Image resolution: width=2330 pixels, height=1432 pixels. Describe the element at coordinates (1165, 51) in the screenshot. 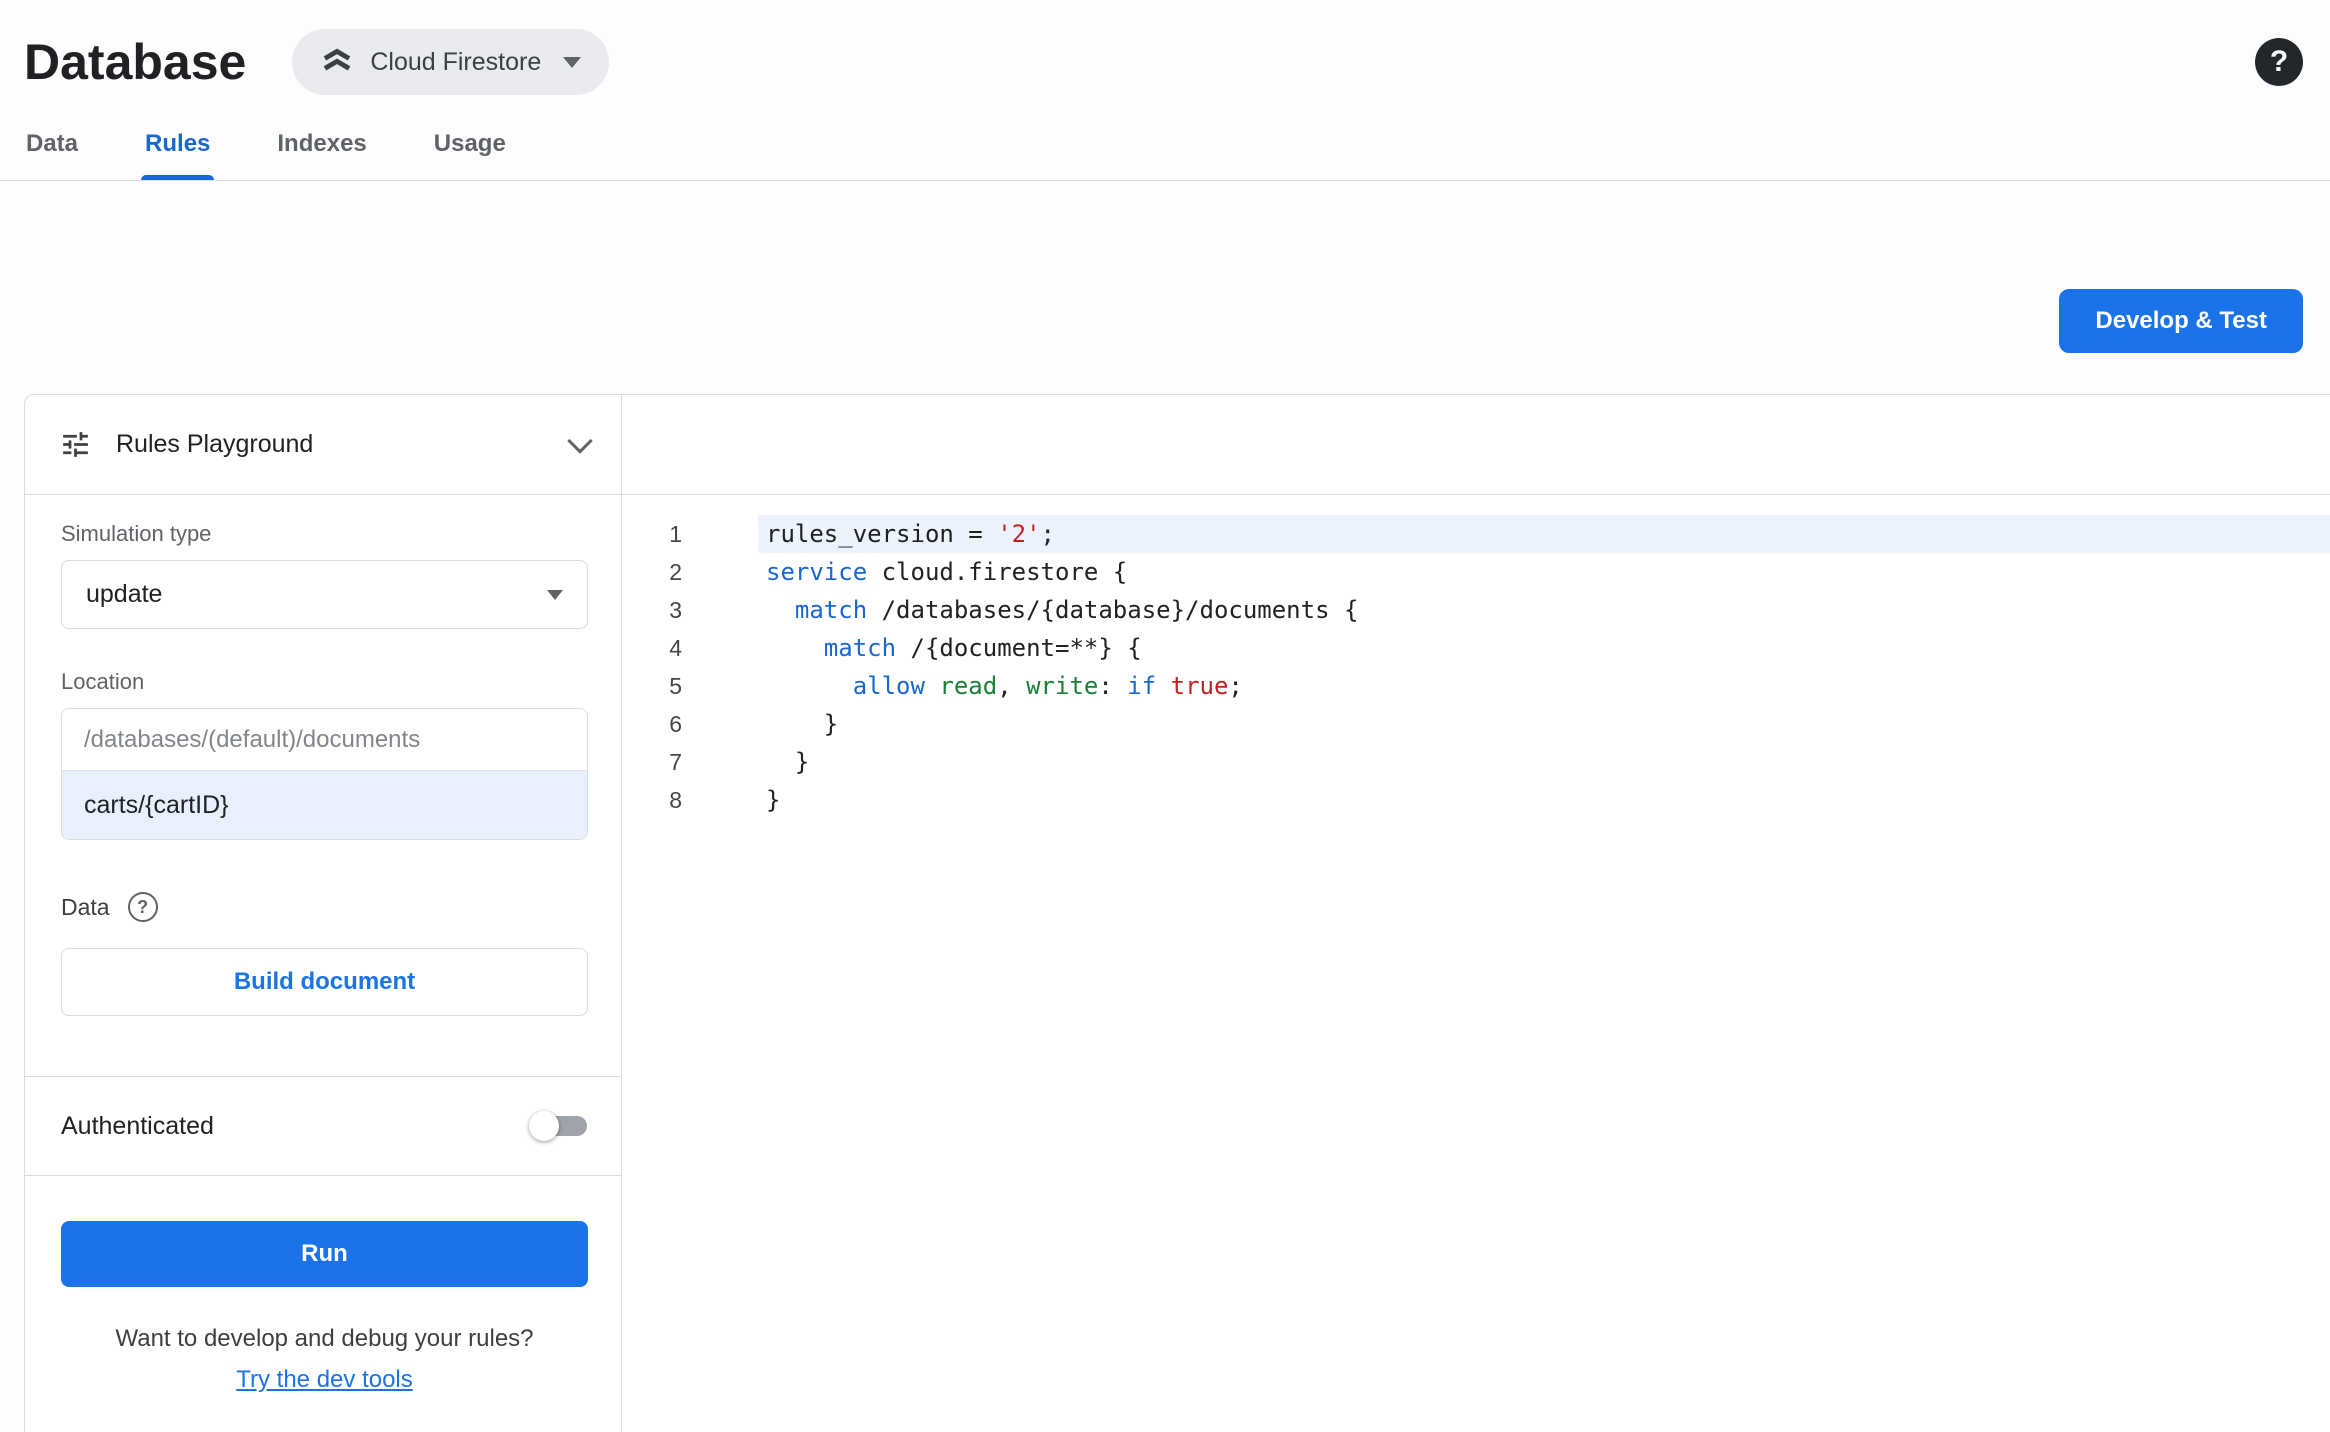

I see `page-header: Database Cloud Firestore ?` at that location.